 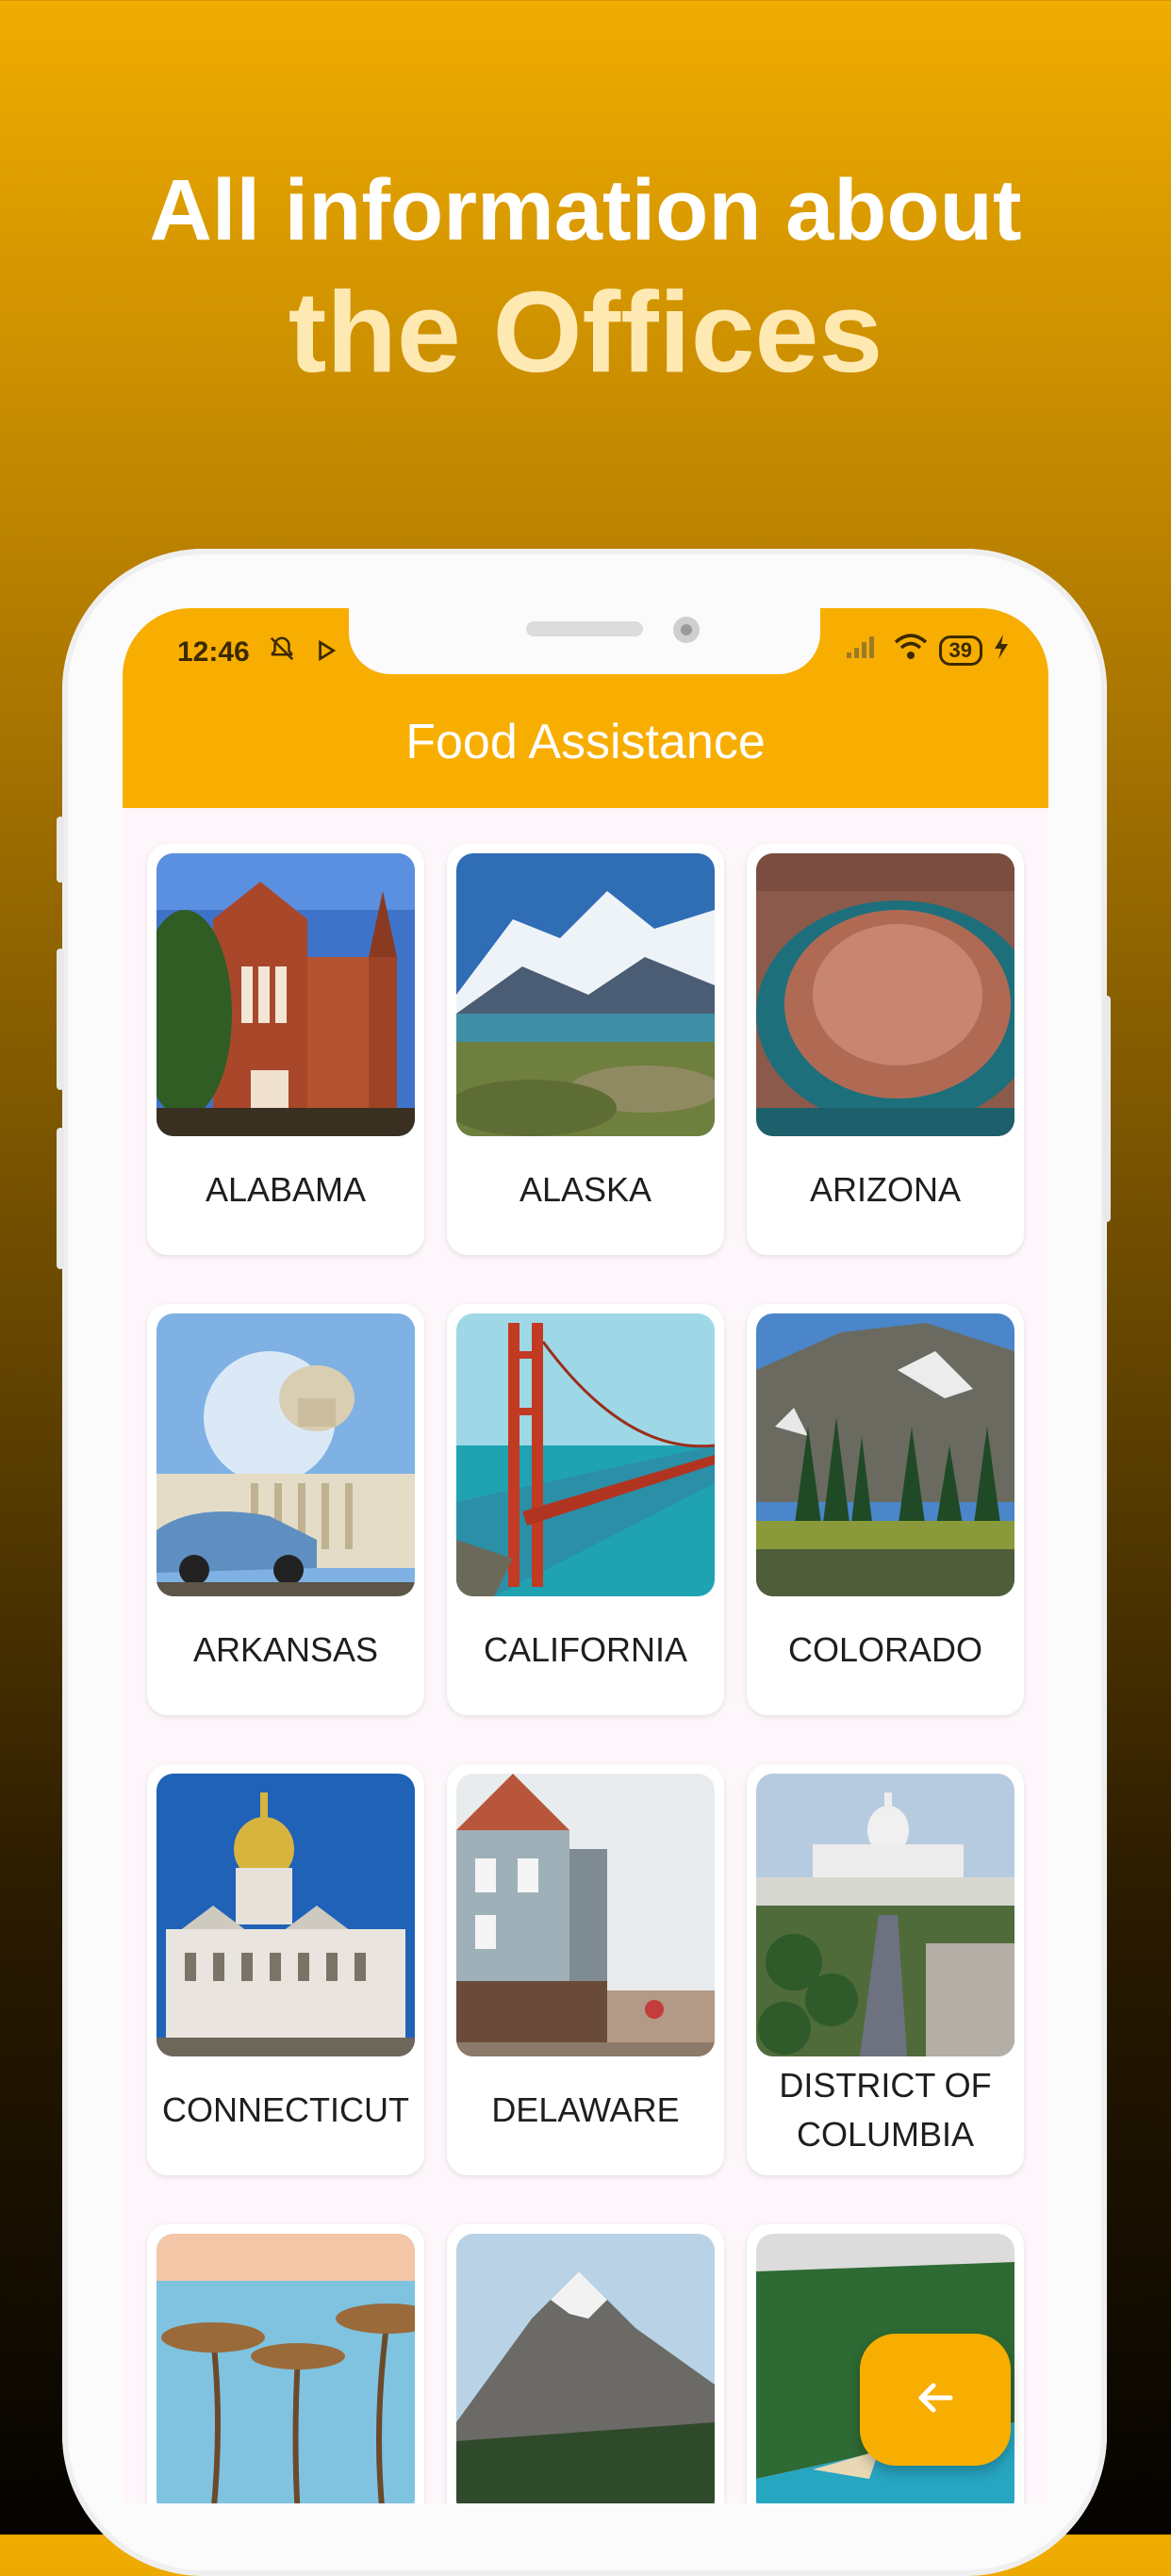 What do you see at coordinates (885, 1189) in the screenshot?
I see `state-label: ARIZONA` at bounding box center [885, 1189].